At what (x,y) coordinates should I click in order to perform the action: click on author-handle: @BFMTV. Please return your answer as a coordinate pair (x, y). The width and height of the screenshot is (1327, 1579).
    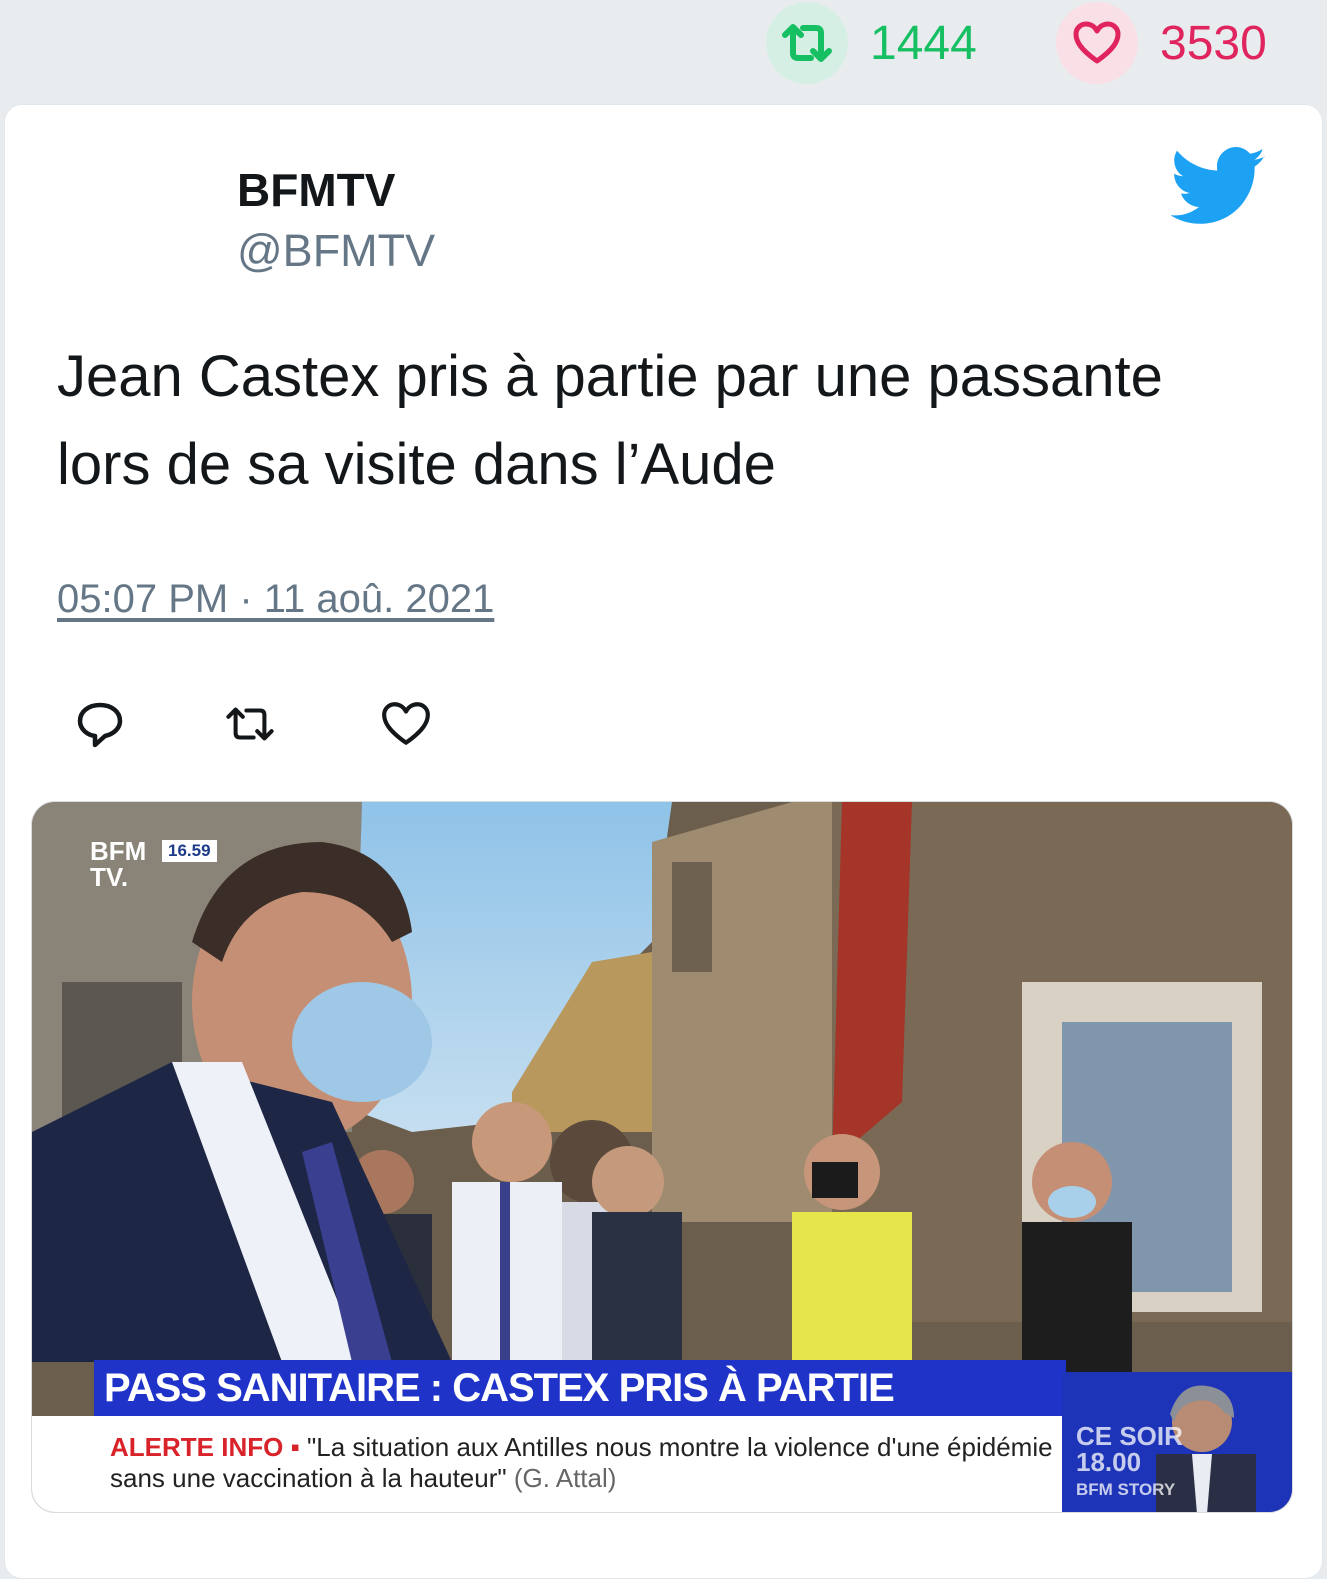
    Looking at the image, I should click on (336, 251).